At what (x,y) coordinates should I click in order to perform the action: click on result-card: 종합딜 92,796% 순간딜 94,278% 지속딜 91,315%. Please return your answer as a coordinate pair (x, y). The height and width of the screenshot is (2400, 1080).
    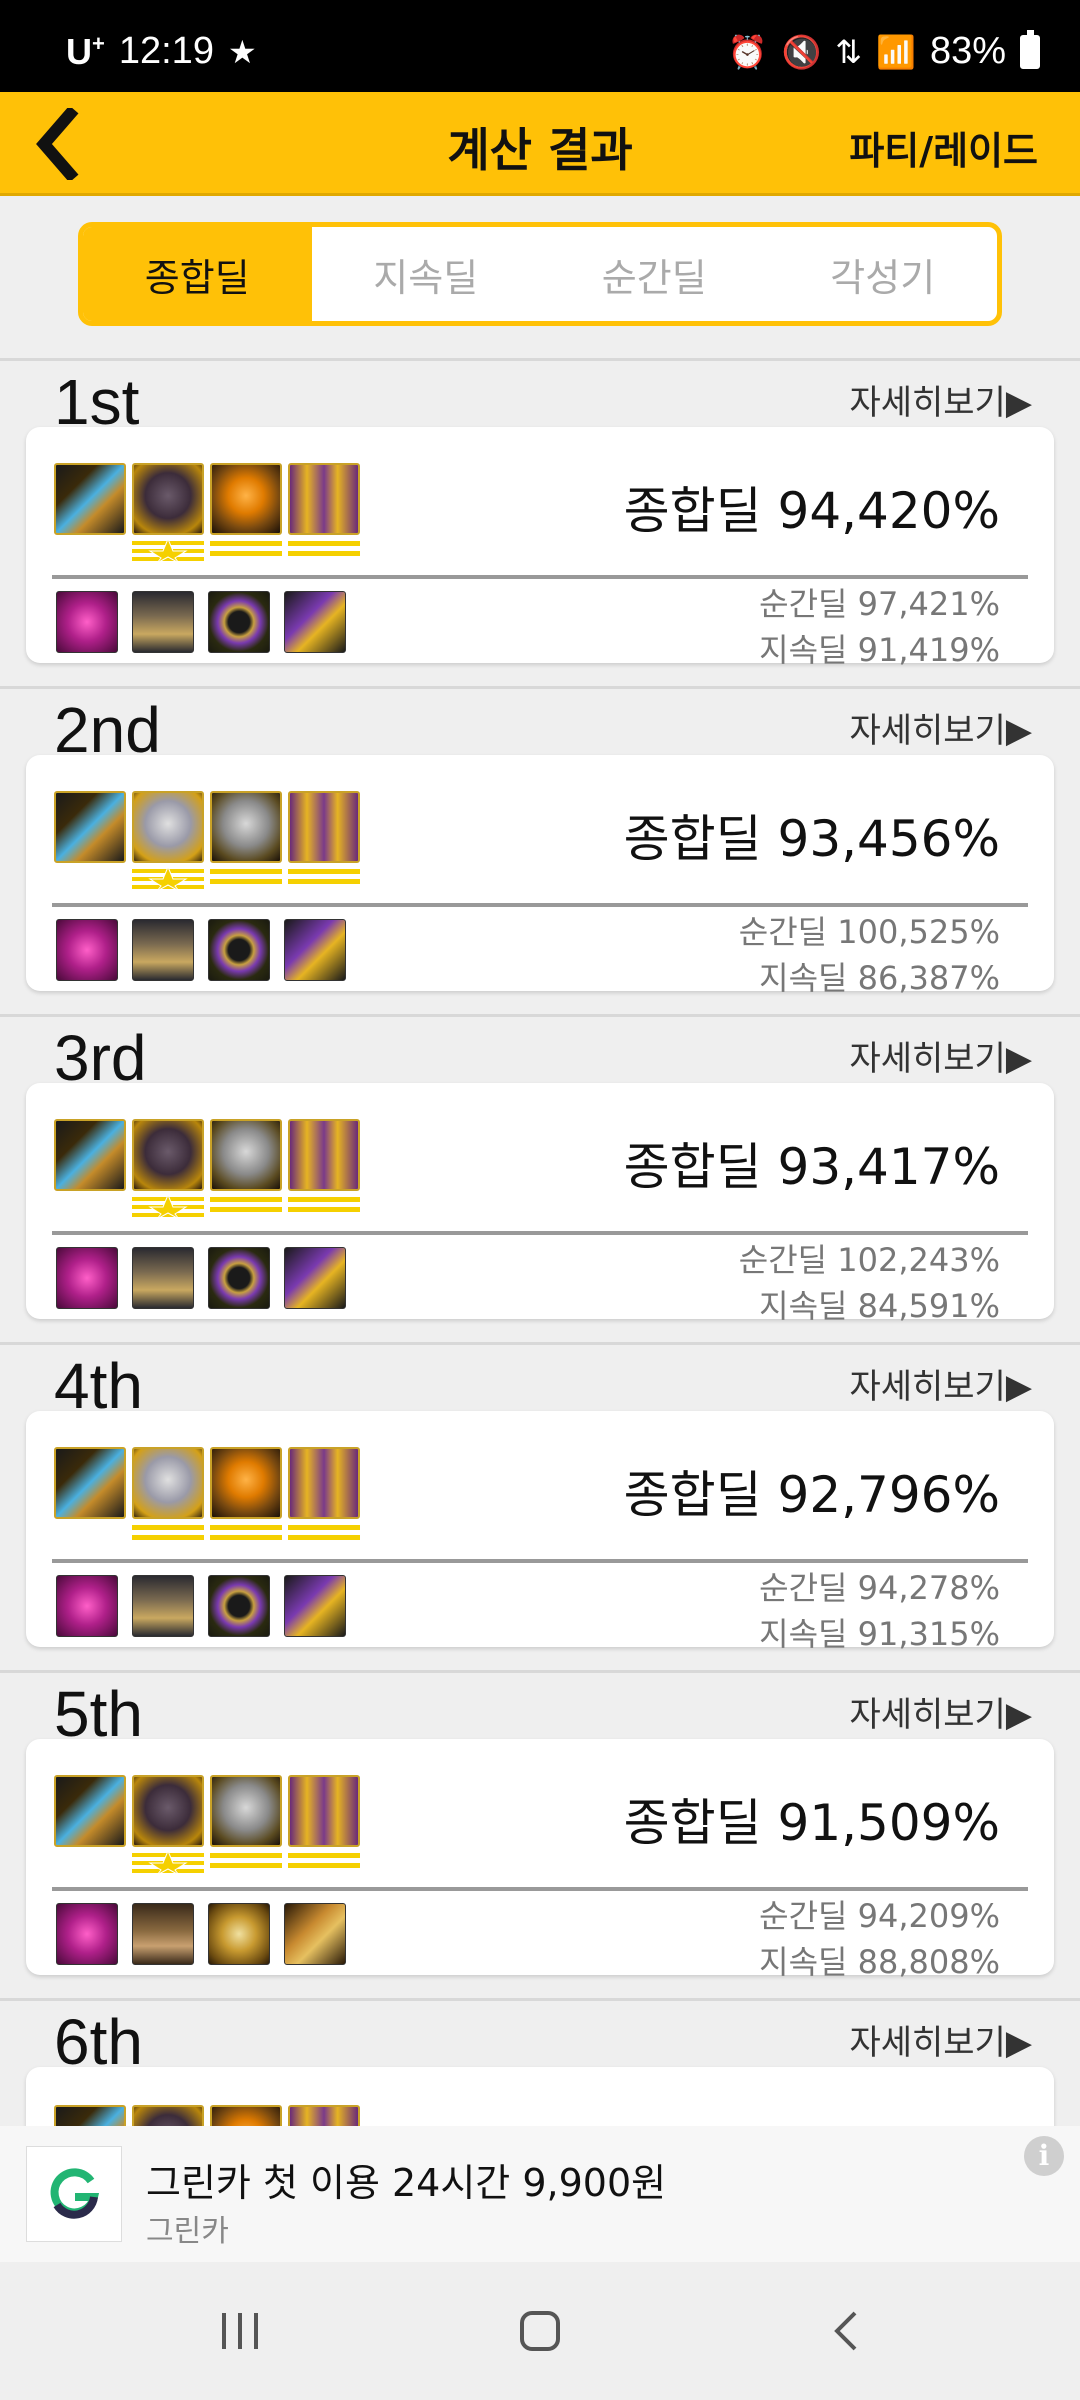
    Looking at the image, I should click on (540, 1532).